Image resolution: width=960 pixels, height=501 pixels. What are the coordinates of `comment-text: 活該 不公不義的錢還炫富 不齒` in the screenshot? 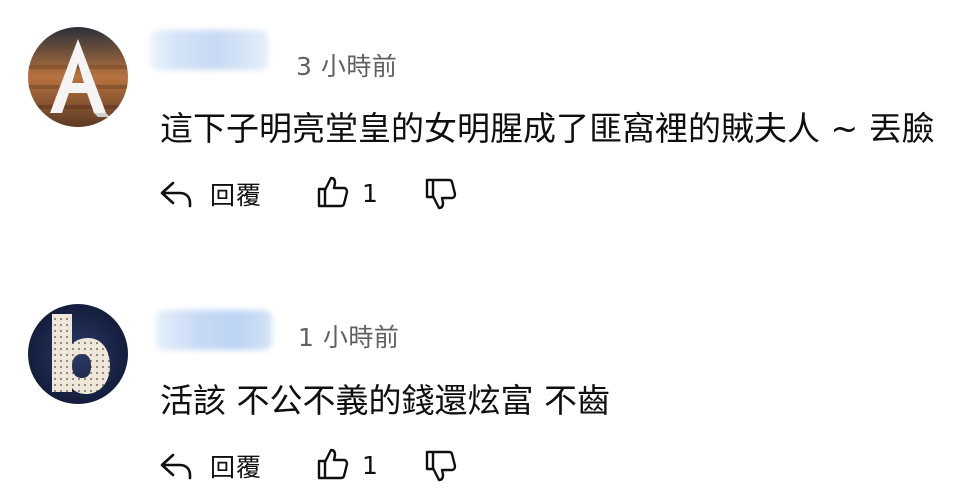 It's located at (385, 400).